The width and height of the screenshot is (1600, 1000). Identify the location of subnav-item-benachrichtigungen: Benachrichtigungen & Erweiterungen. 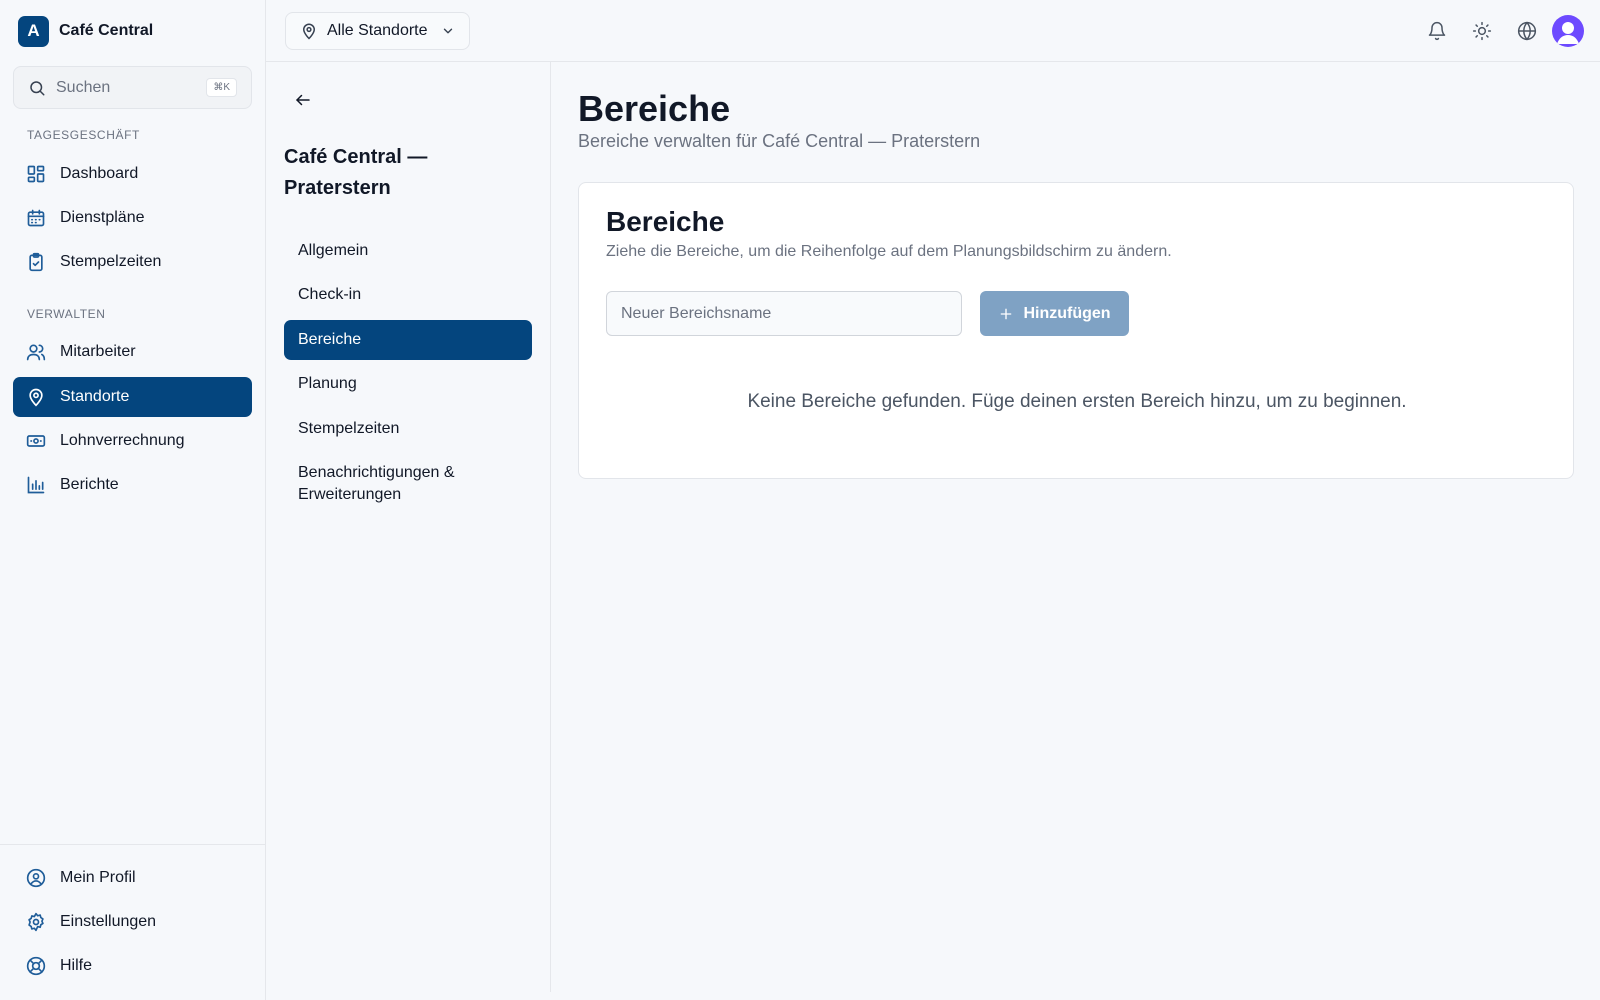
(379, 484).